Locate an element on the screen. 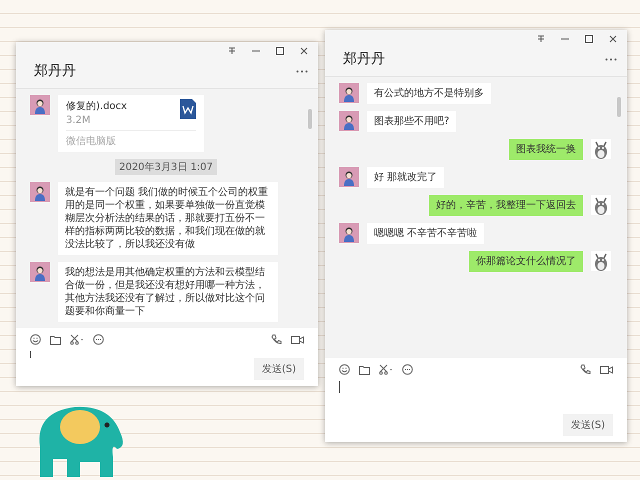  message-bubble: 好 那就改完了 is located at coordinates (405, 177).